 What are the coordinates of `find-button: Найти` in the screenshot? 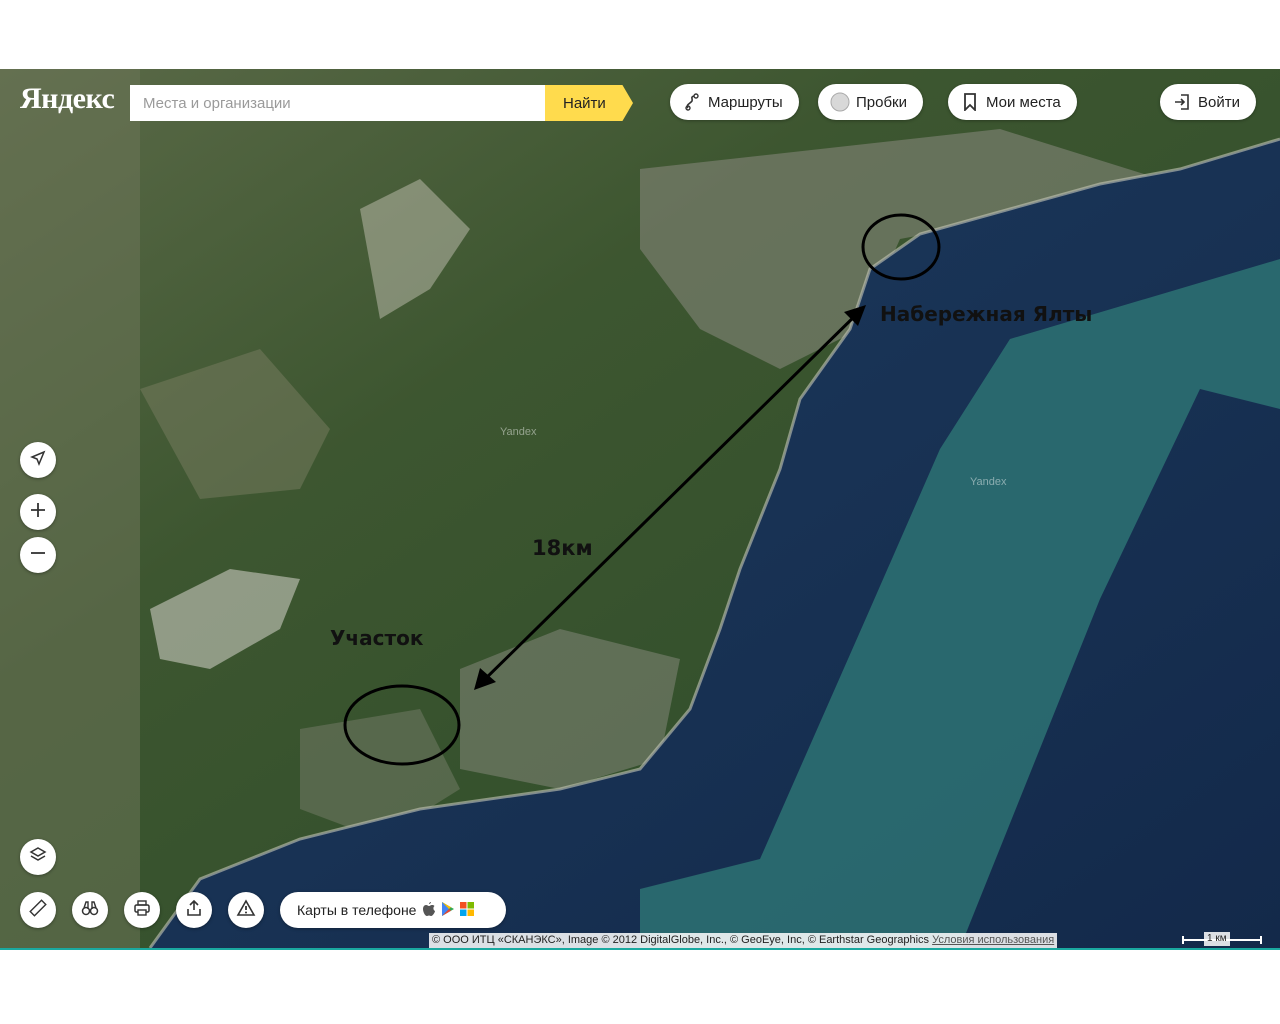 It's located at (589, 103).